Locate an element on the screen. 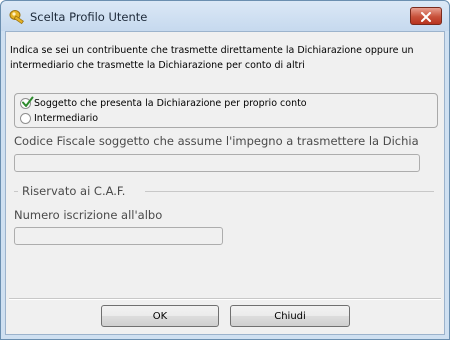 This screenshot has height=340, width=450. albo-number-label: Numero iscrizione all'albo is located at coordinates (88, 215).